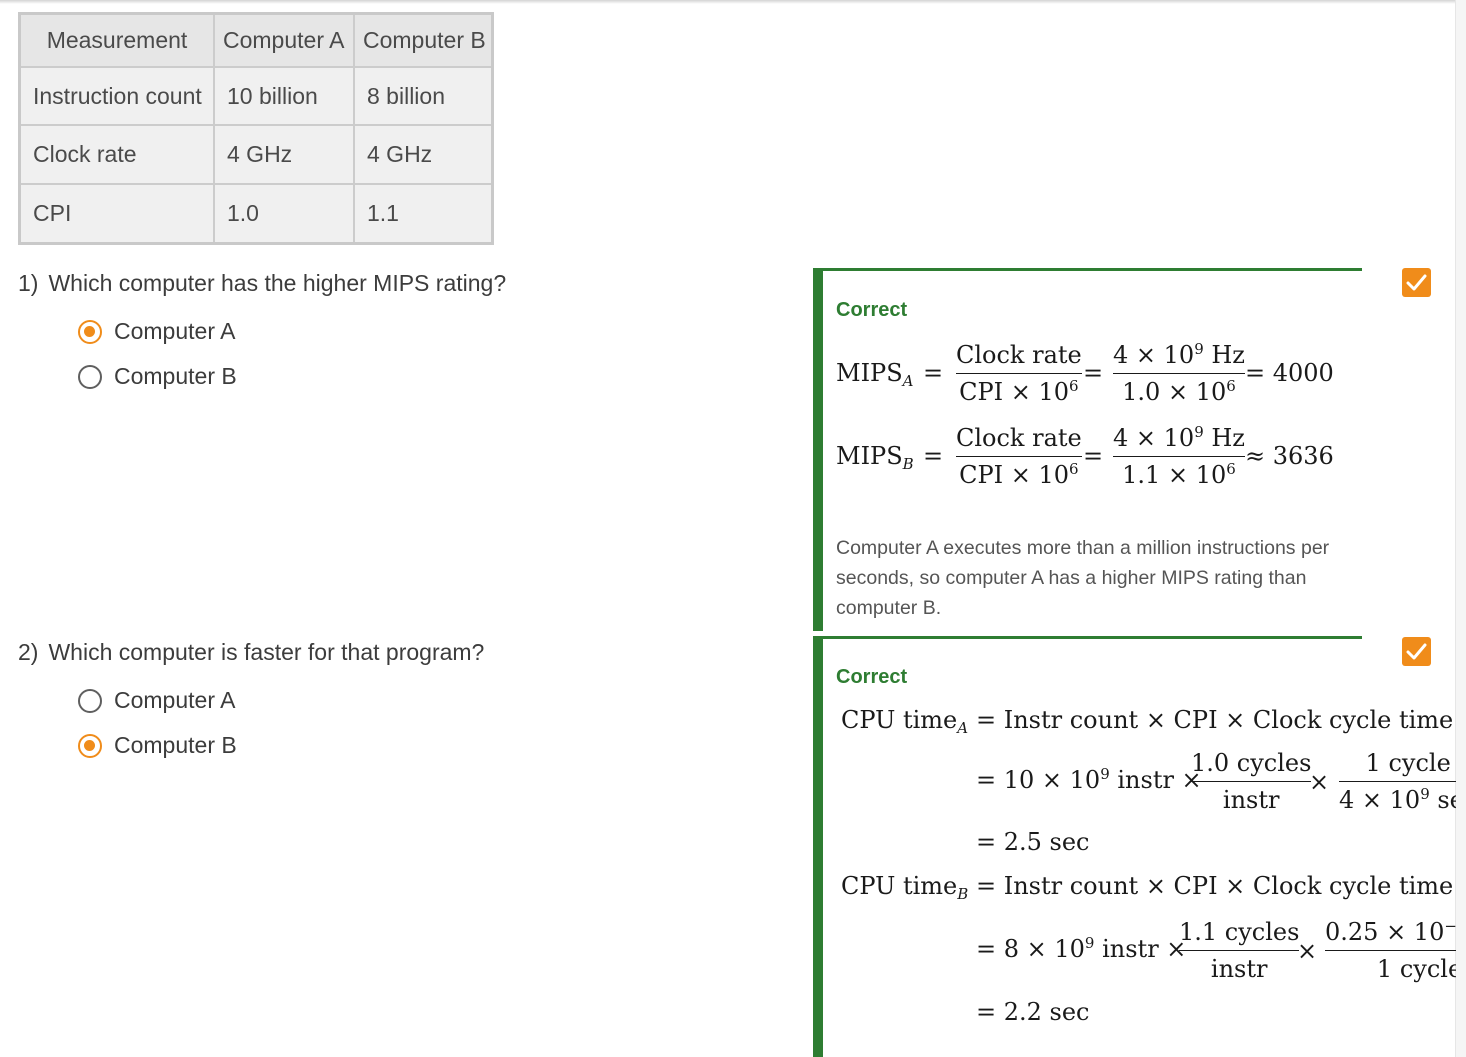 The height and width of the screenshot is (1057, 1466). I want to click on question-number: 2), so click(28, 652).